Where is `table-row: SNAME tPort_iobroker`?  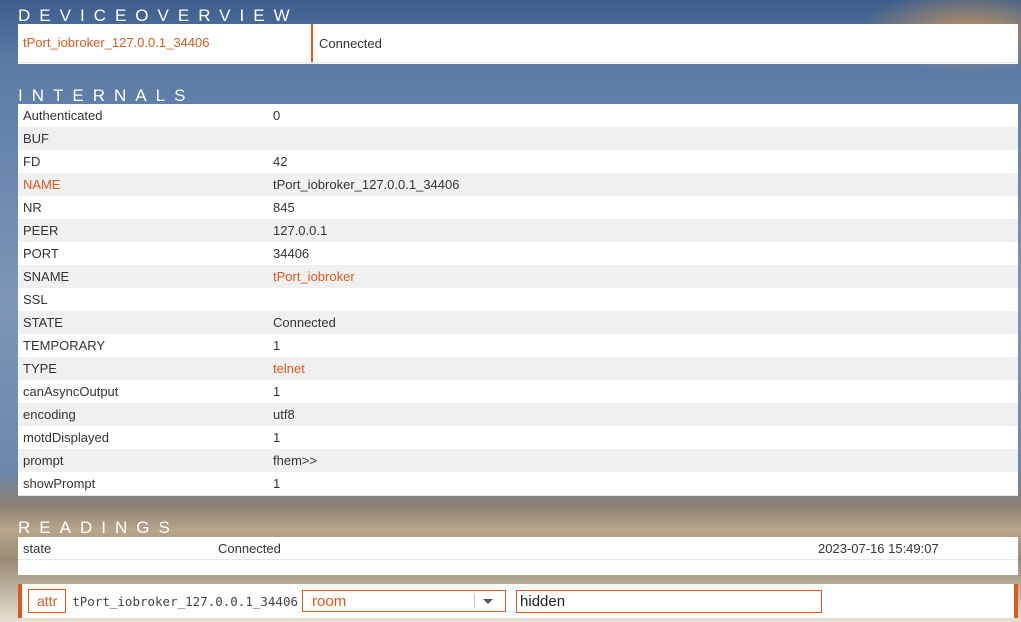 table-row: SNAME tPort_iobroker is located at coordinates (518, 276).